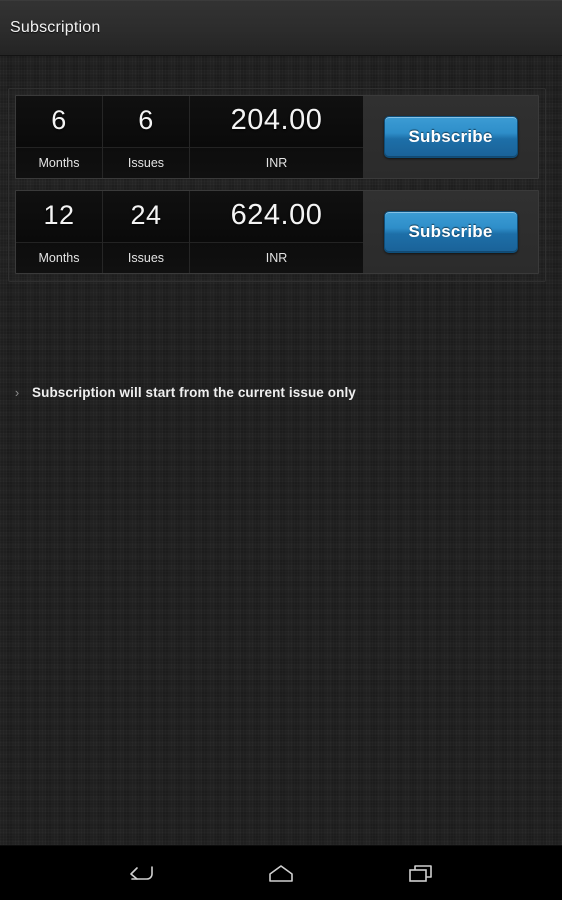  I want to click on system-navigation-bar, so click(281, 872).